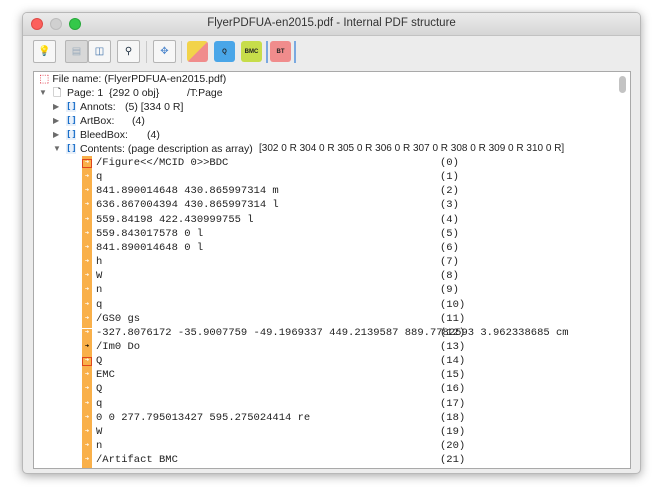 The width and height of the screenshot is (663, 501). I want to click on operator-index: (16), so click(453, 389).